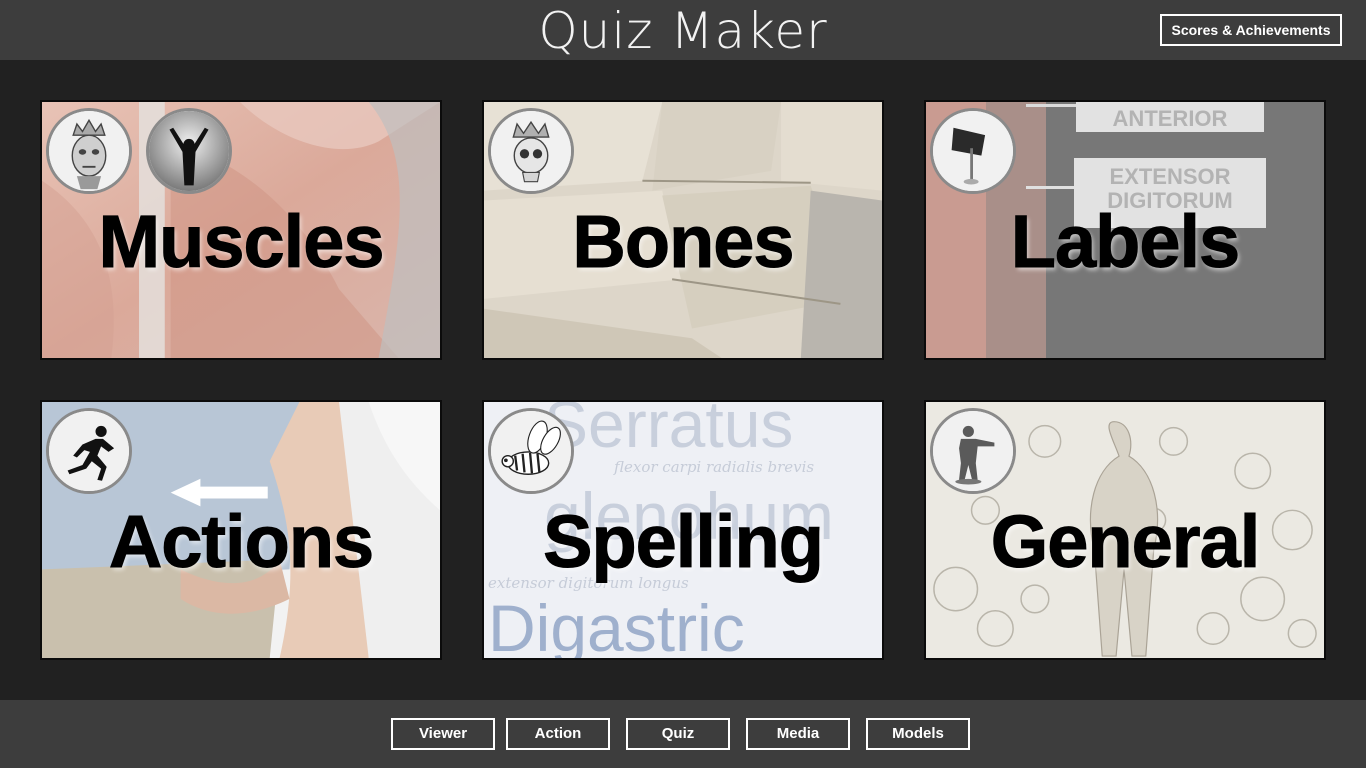 The width and height of the screenshot is (1366, 768). I want to click on tile-general: General, so click(1125, 530).